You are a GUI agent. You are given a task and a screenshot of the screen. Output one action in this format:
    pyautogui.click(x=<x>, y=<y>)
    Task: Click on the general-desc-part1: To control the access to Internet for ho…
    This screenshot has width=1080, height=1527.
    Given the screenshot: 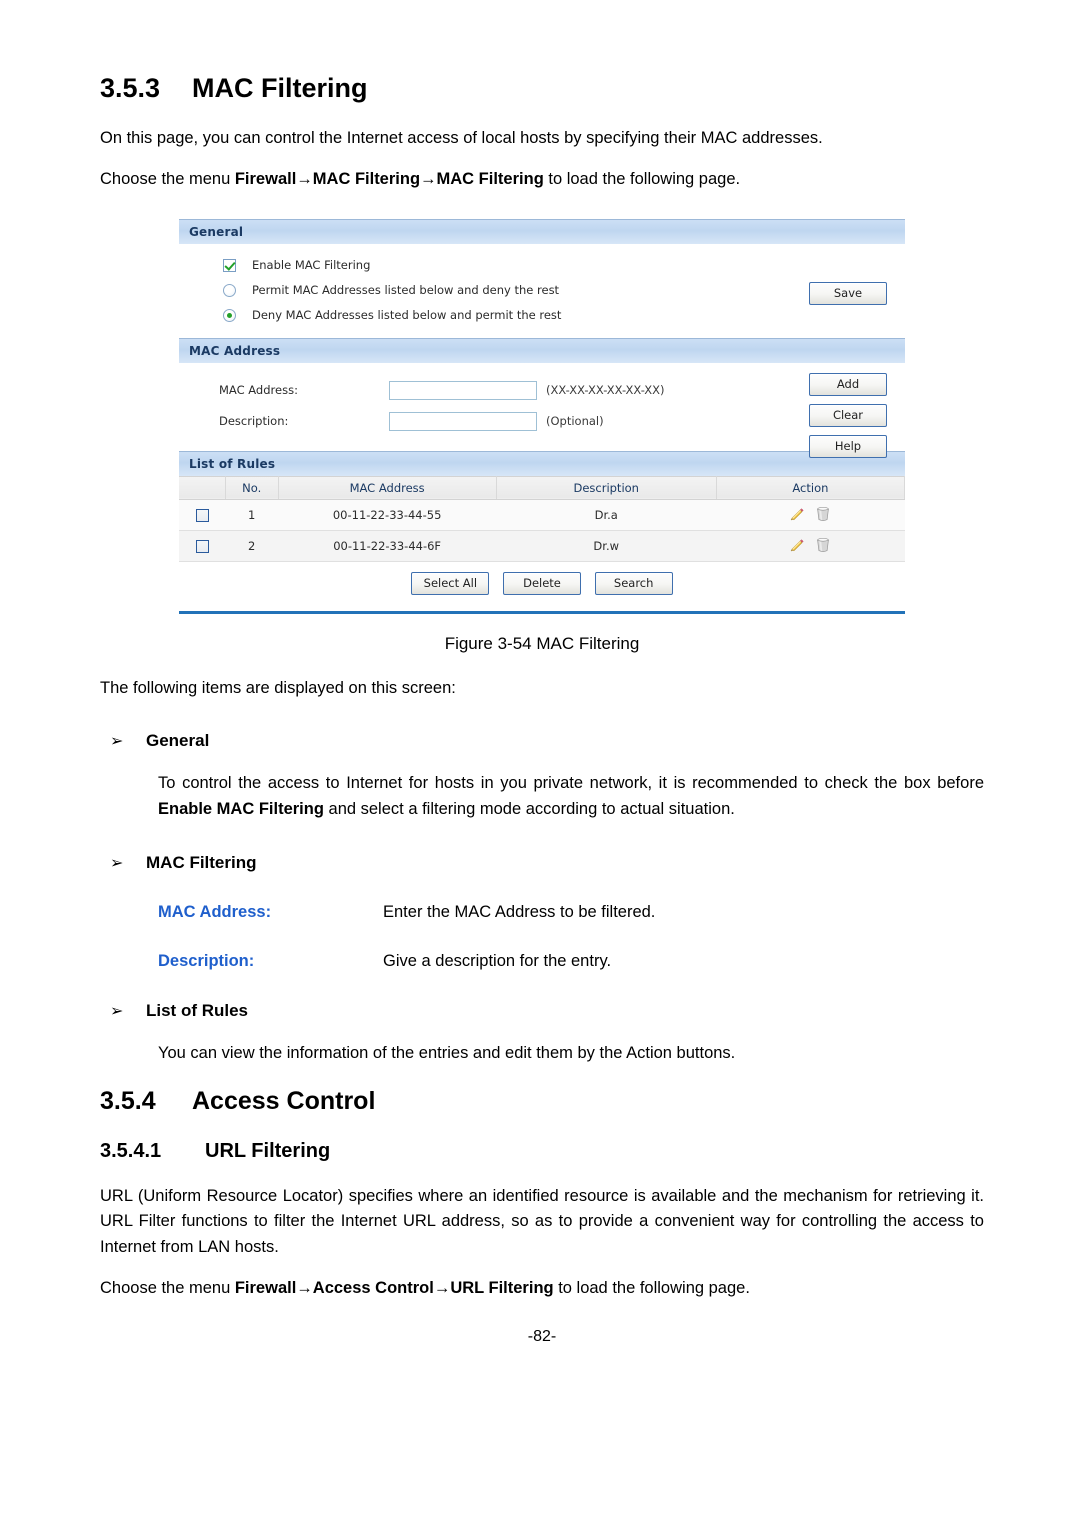 What is the action you would take?
    pyautogui.click(x=571, y=783)
    